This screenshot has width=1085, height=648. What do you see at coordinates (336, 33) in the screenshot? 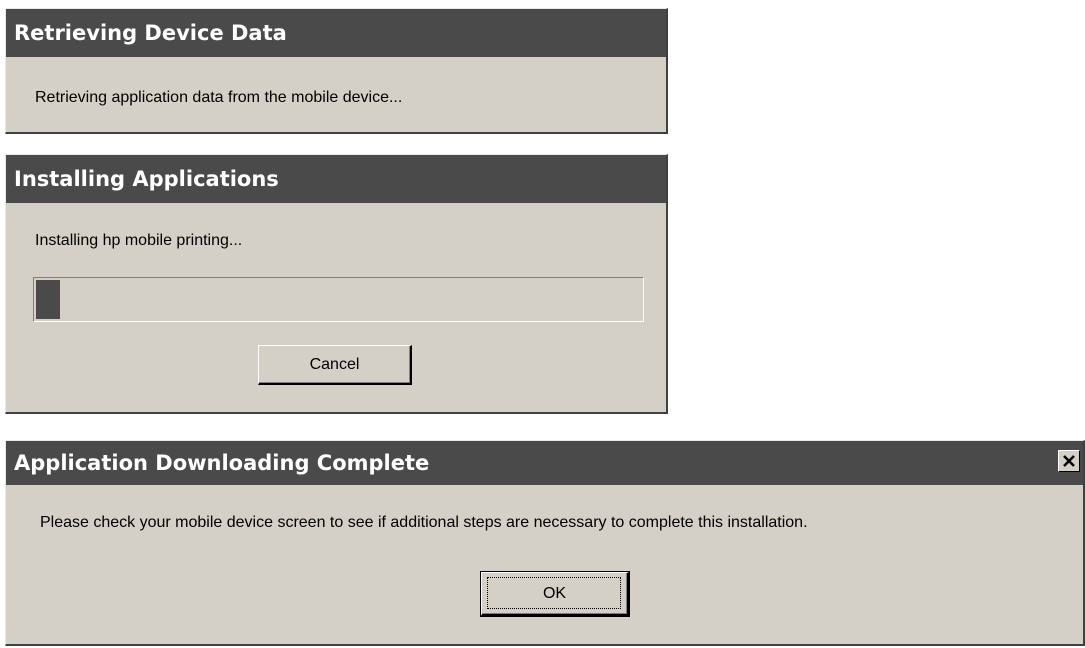
I see `dialog-titlebar: Retrieving Device Data` at bounding box center [336, 33].